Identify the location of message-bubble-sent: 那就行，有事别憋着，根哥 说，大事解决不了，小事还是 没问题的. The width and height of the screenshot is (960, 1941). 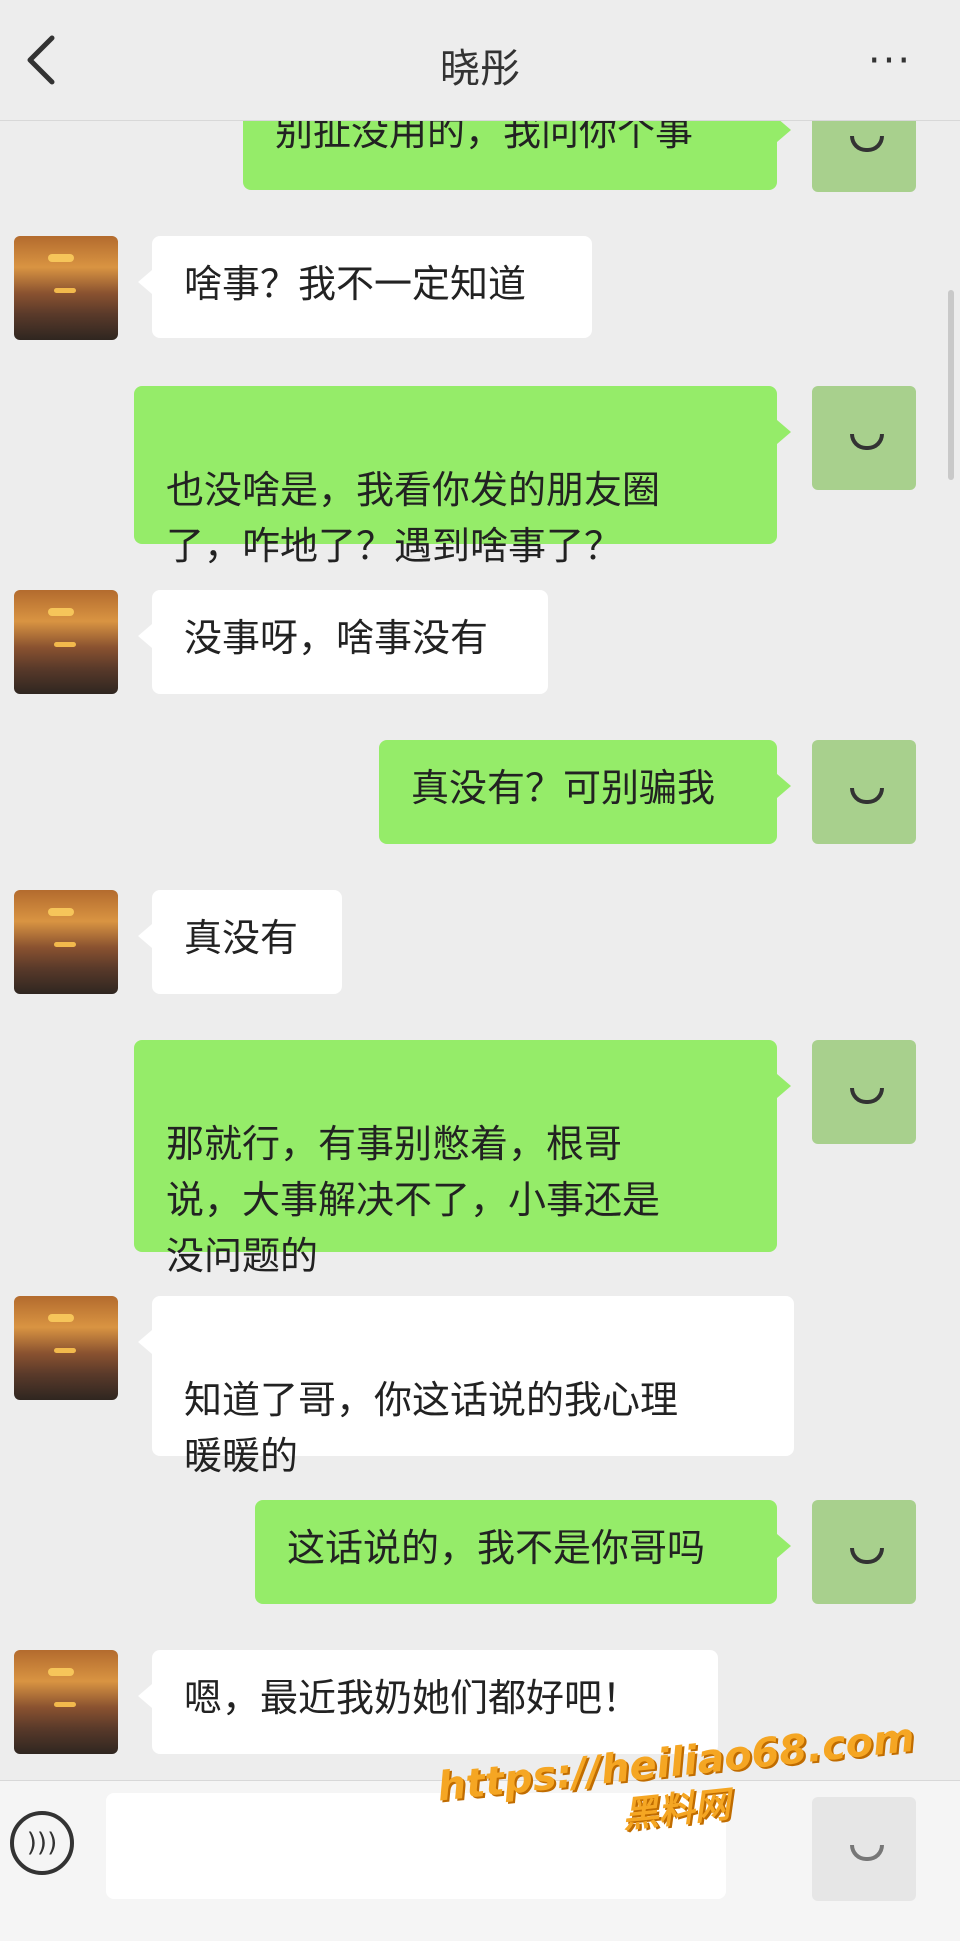
(462, 1159).